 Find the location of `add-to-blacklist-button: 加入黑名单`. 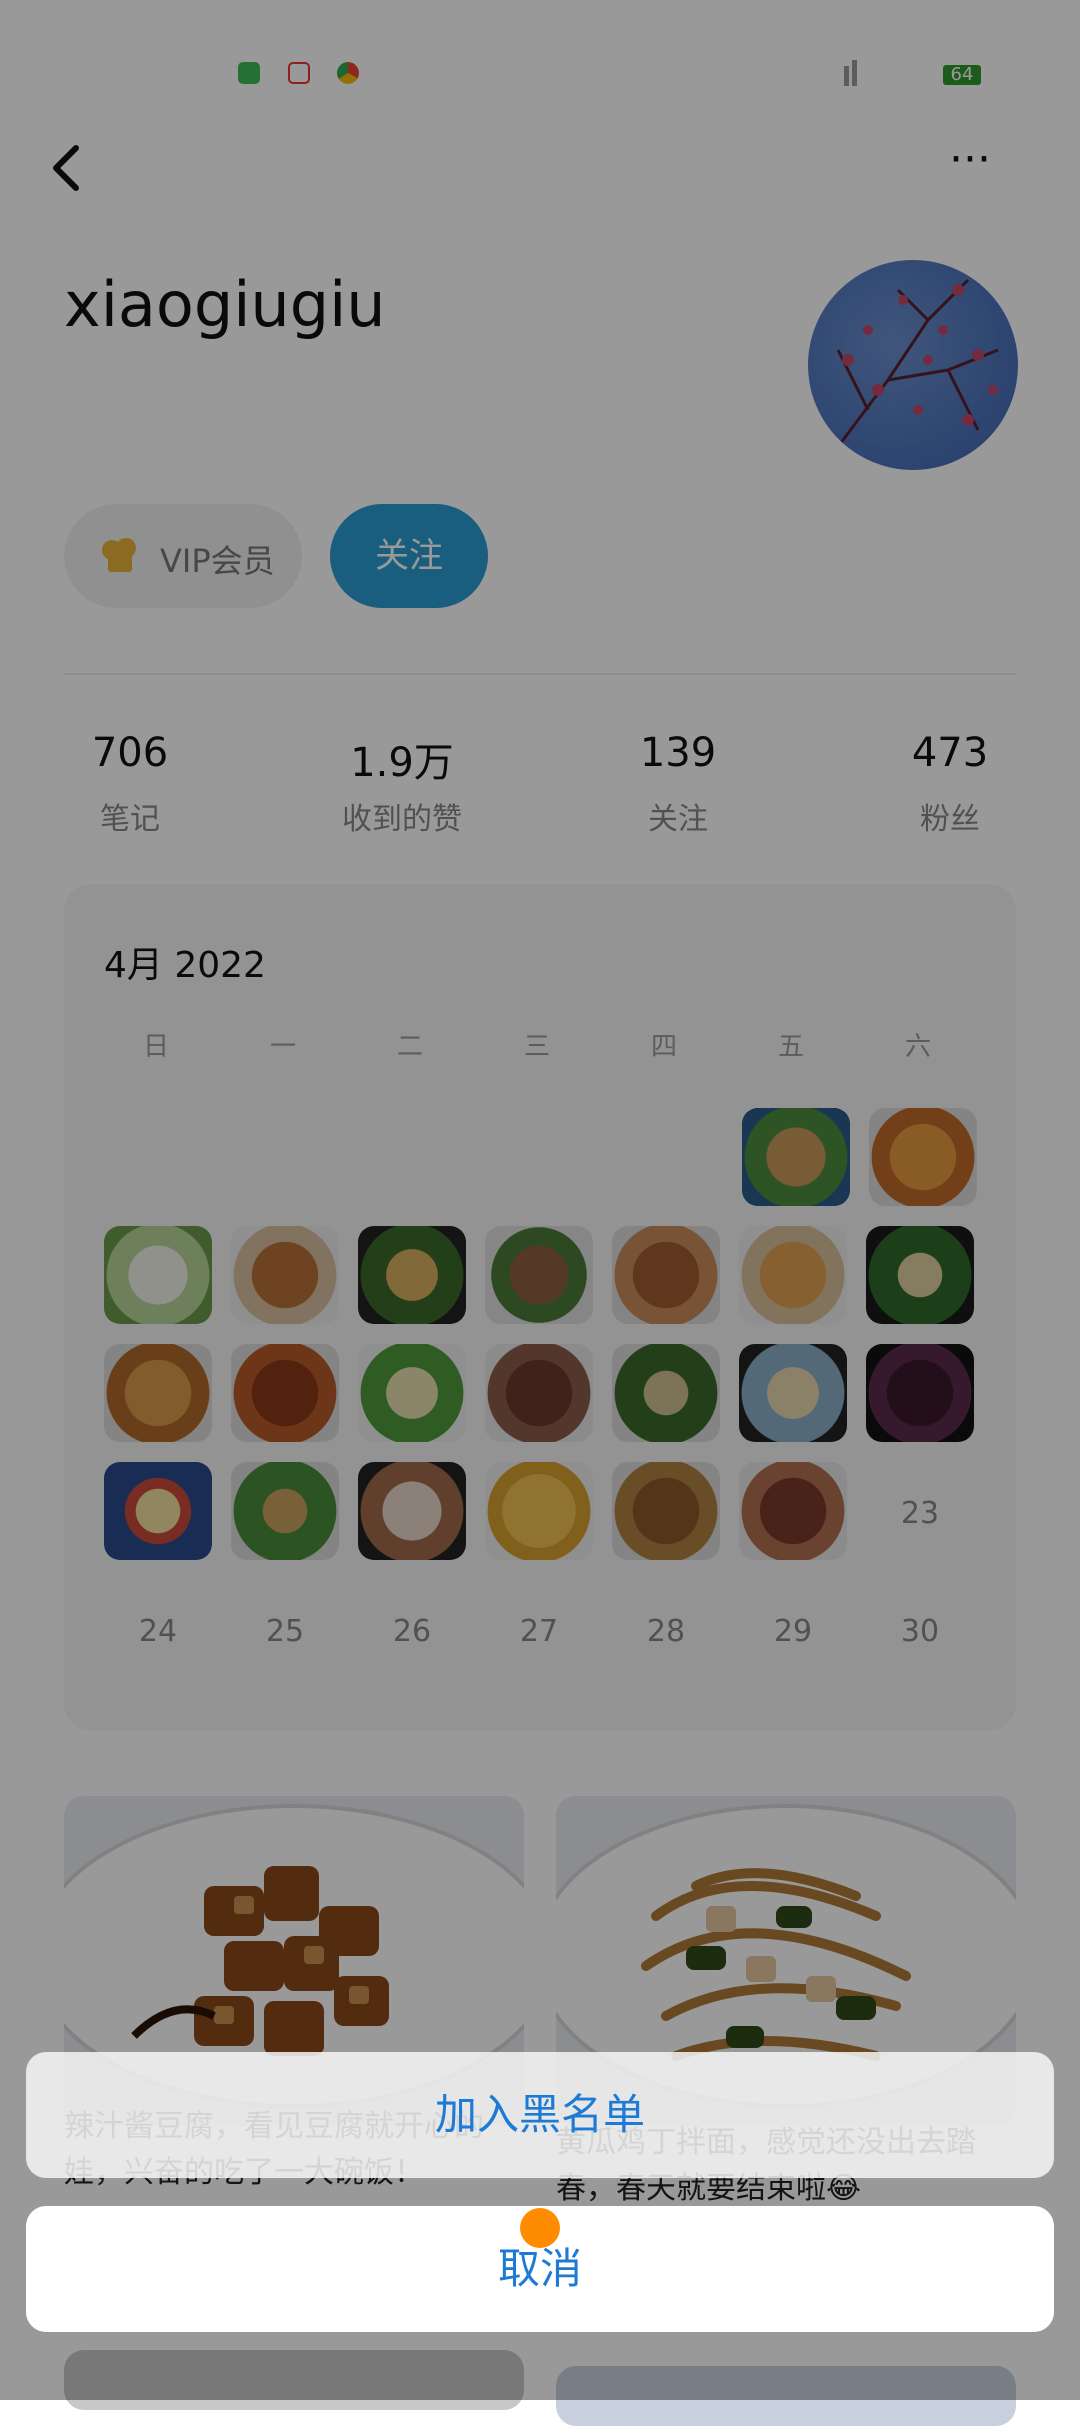

add-to-blacklist-button: 加入黑名单 is located at coordinates (540, 2115).